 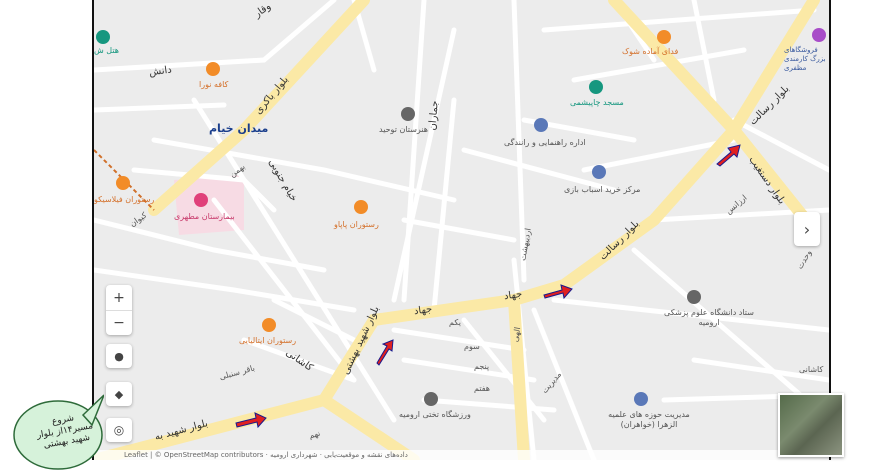 I want to click on label-sevom: سوم, so click(x=472, y=346).